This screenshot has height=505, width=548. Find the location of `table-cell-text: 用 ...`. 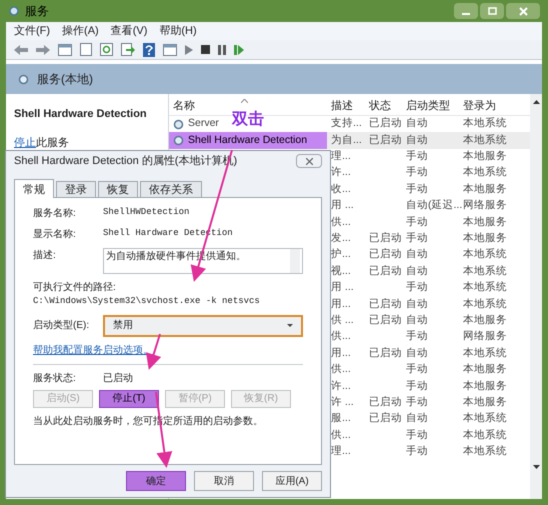

table-cell-text: 用 ... is located at coordinates (342, 288).